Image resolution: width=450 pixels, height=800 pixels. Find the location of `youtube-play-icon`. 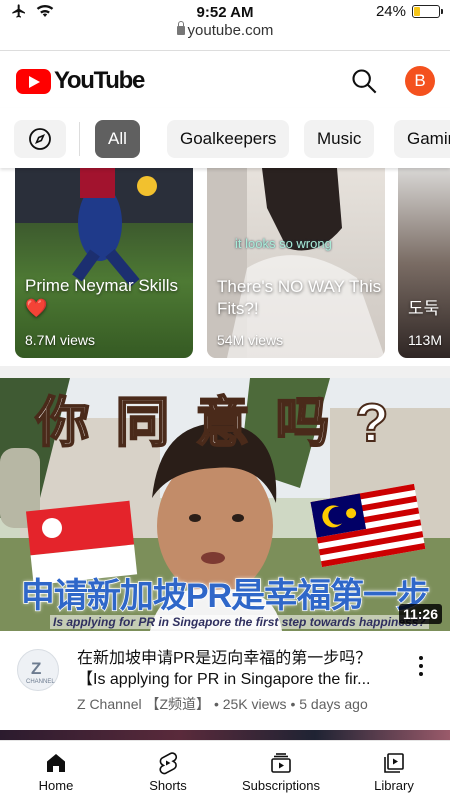

youtube-play-icon is located at coordinates (33, 81).